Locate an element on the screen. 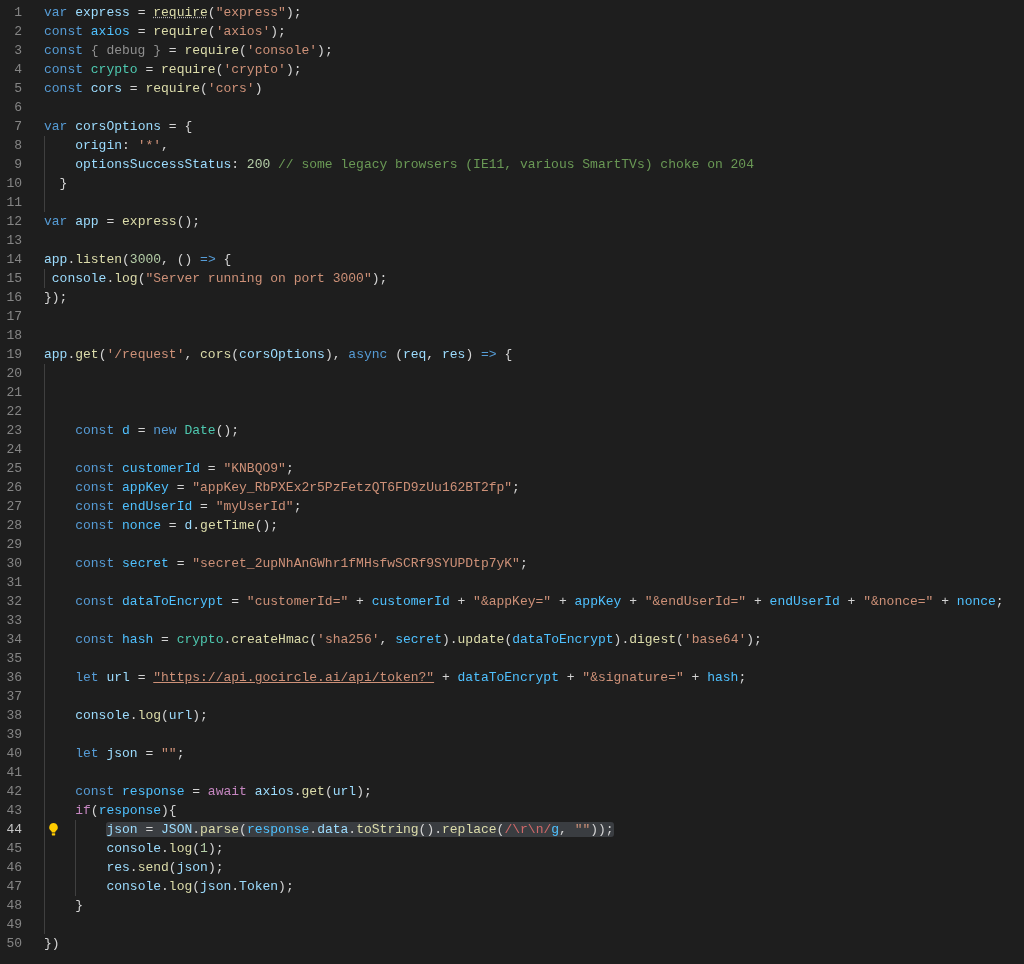 This screenshot has height=964, width=1024. line-number: 1 is located at coordinates (17, 13).